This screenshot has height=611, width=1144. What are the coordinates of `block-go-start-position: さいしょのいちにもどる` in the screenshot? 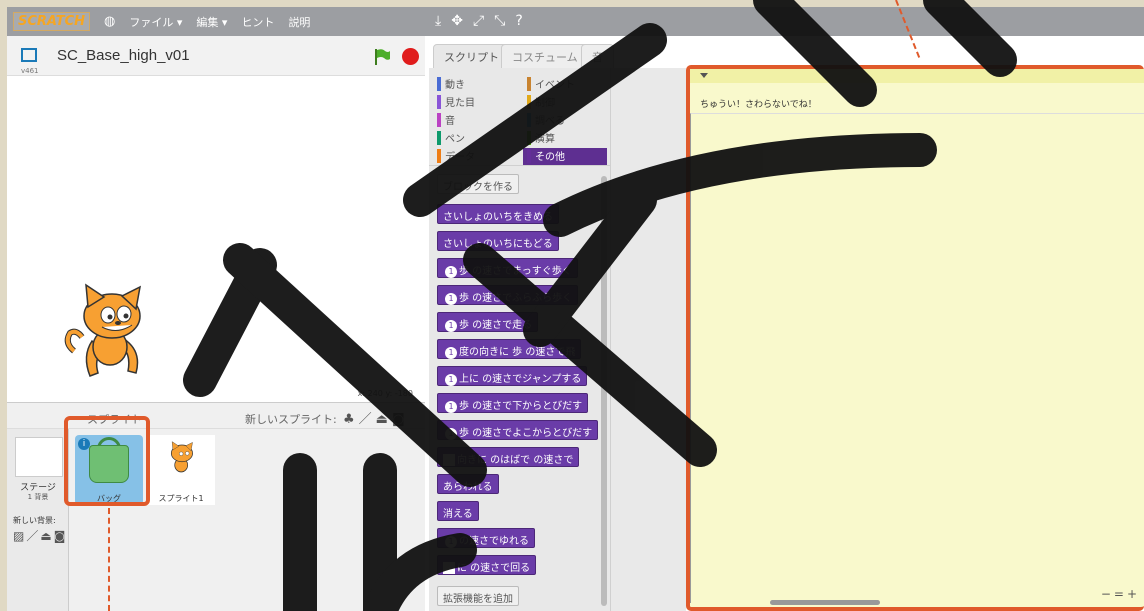 It's located at (498, 241).